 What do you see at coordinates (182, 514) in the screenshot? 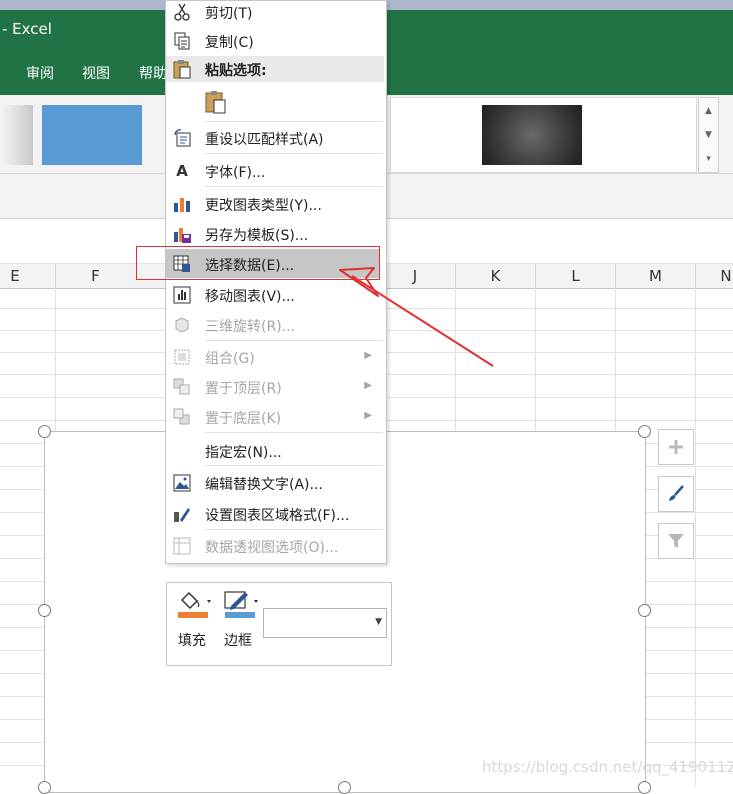
I see `format-area-icon` at bounding box center [182, 514].